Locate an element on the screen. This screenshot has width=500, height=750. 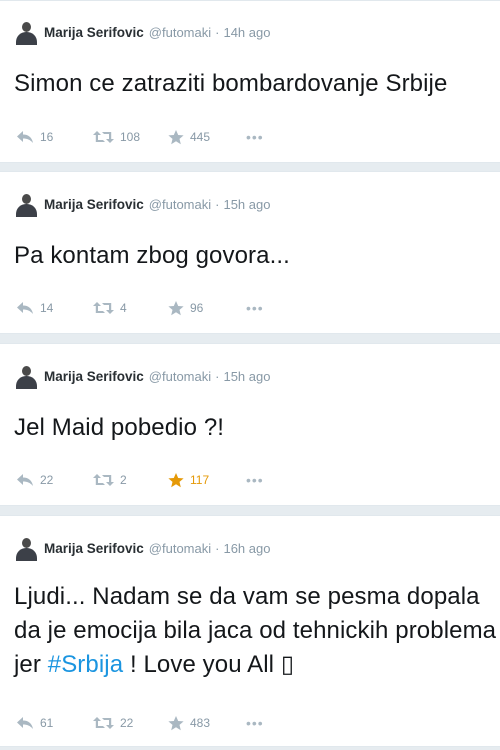
favorite-button: 117 is located at coordinates (207, 480).